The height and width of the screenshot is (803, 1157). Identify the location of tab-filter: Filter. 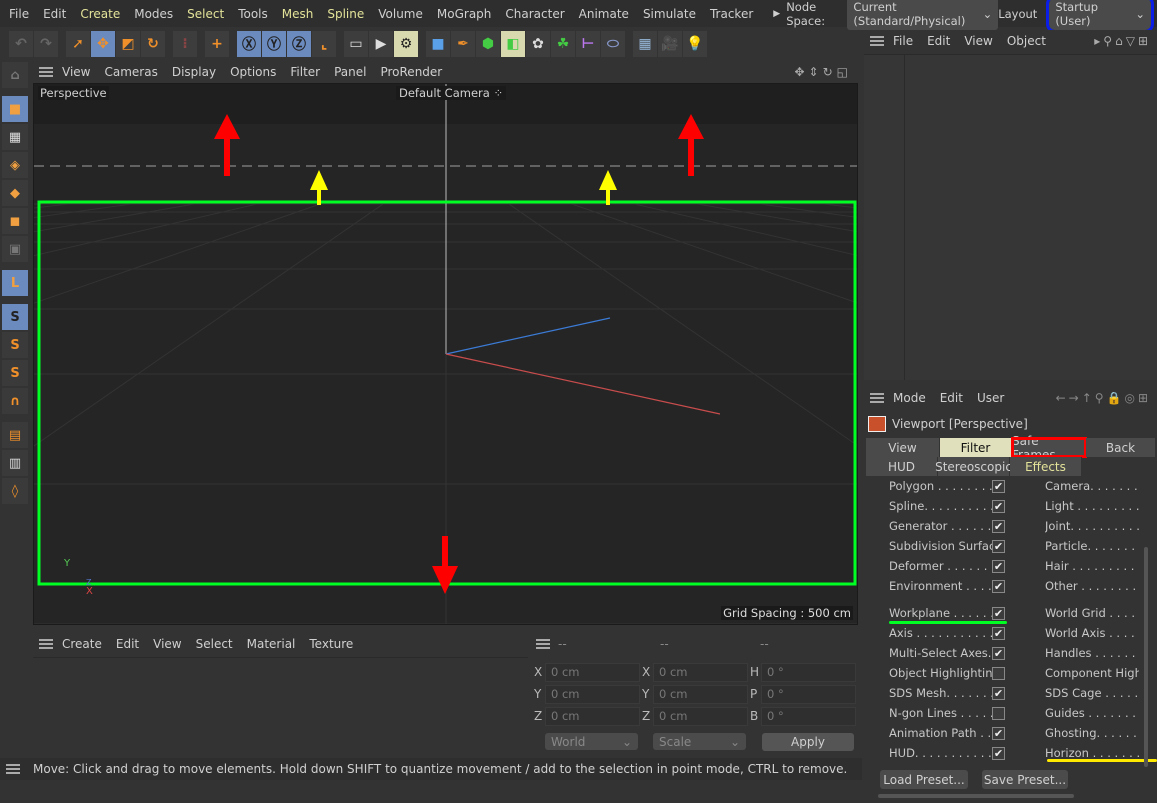
(976, 447).